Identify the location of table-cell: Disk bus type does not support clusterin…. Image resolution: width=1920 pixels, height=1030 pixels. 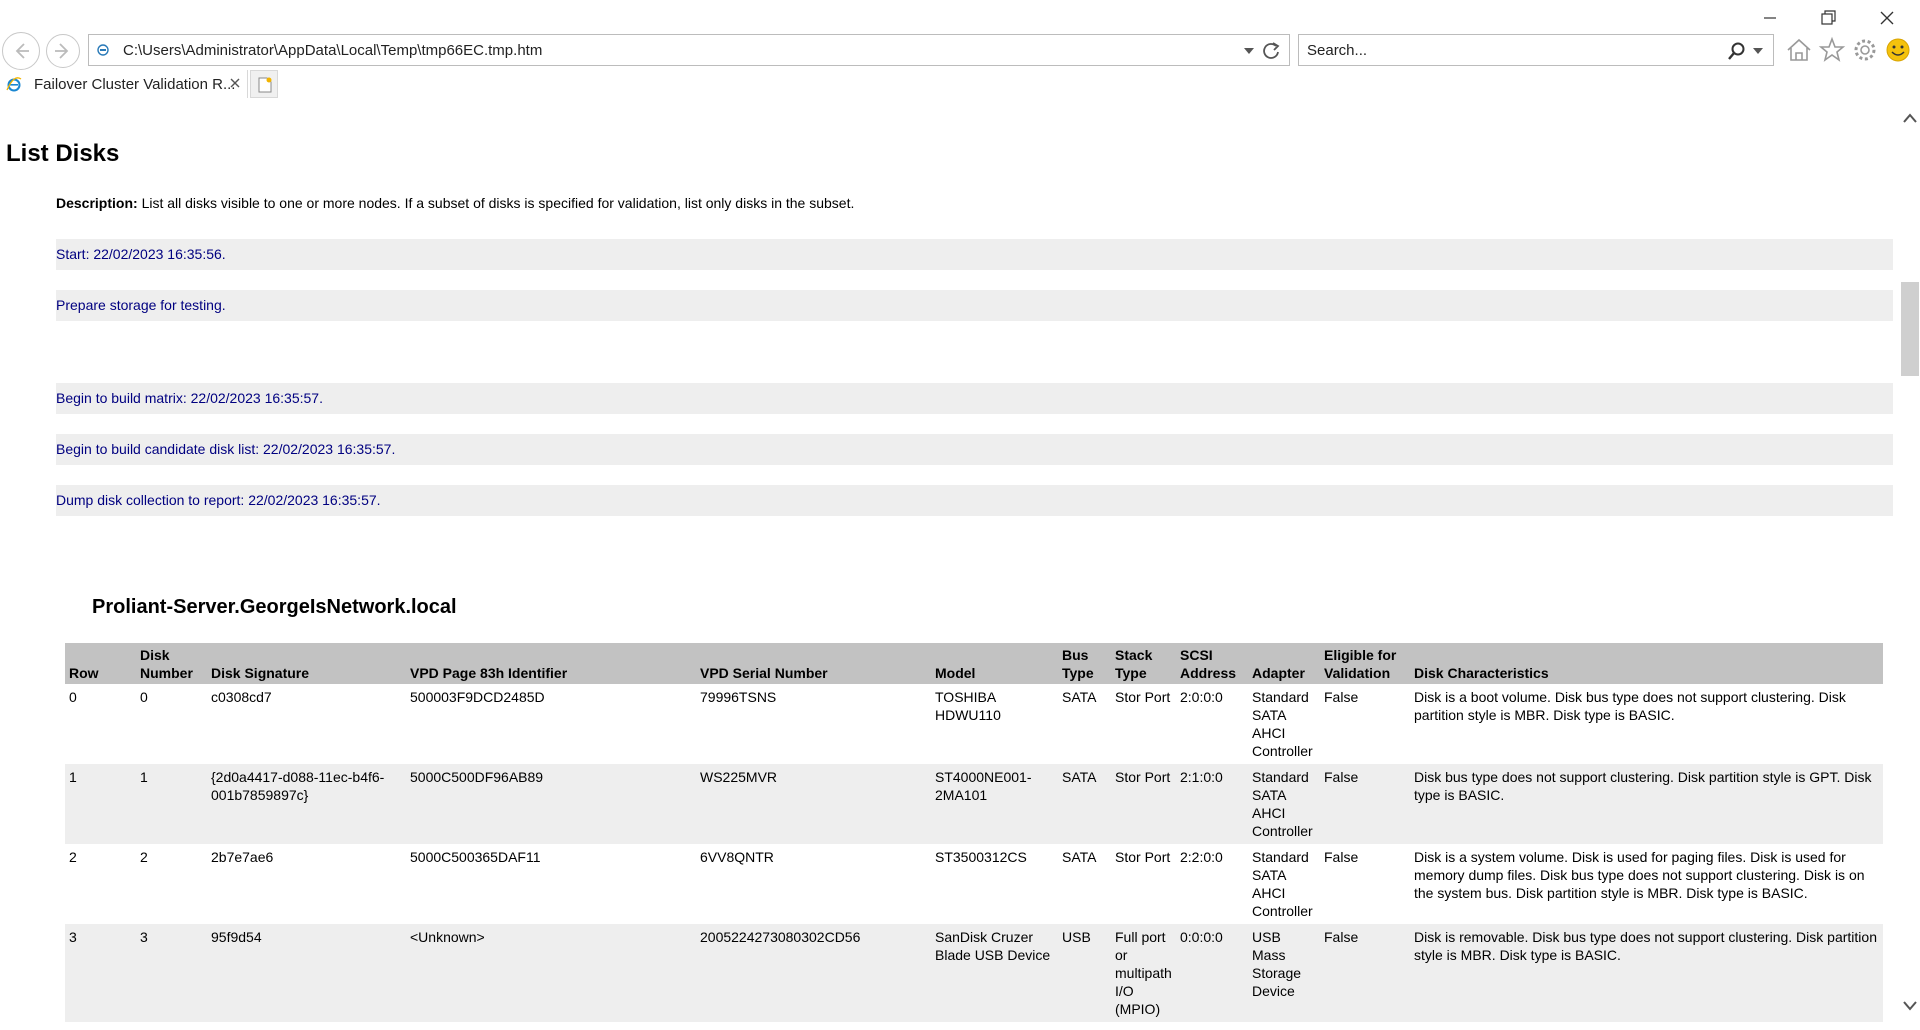
(1646, 804).